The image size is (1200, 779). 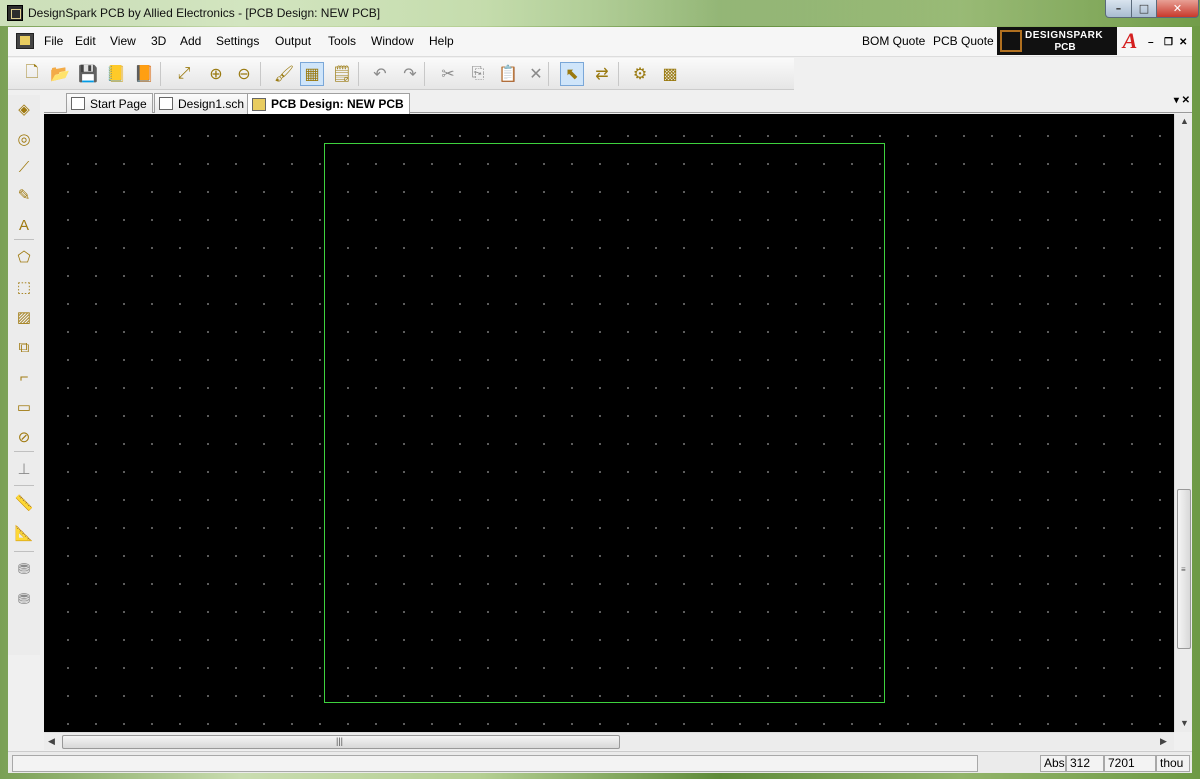 I want to click on undo-icon: ↶, so click(x=380, y=74).